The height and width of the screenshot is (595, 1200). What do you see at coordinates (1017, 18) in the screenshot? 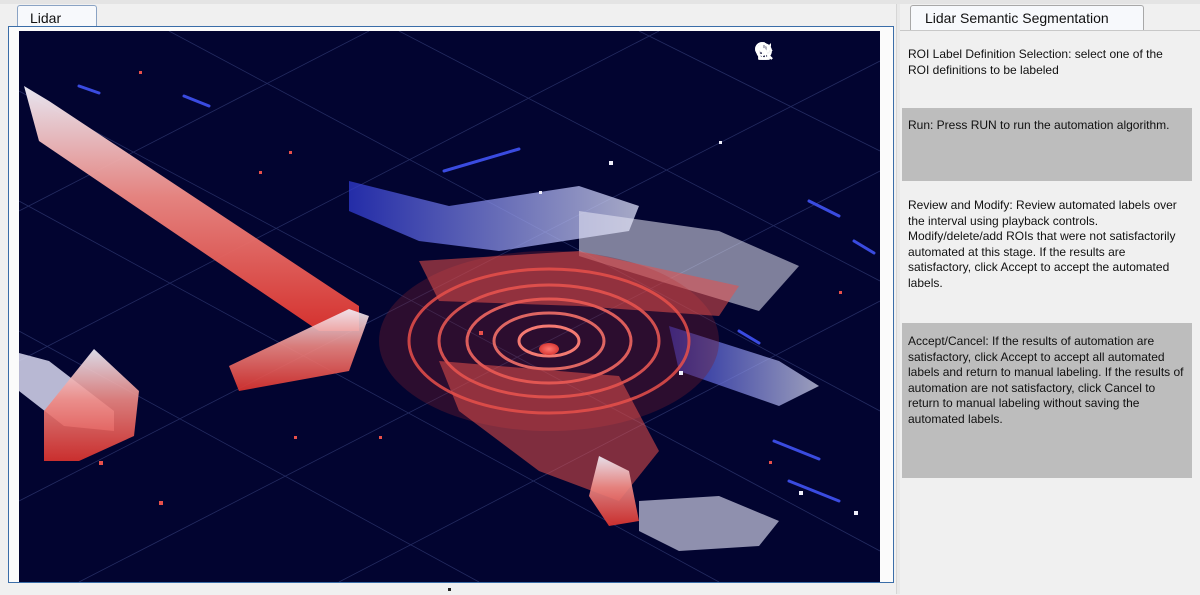
I see `tab-semantic-label: Lidar Semantic Segmentation` at bounding box center [1017, 18].